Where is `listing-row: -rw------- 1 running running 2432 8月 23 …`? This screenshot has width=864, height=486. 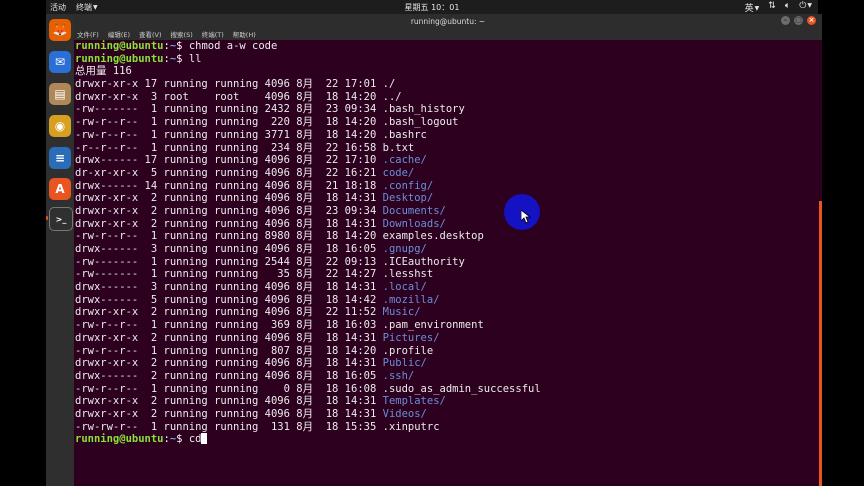 listing-row: -rw------- 1 running running 2432 8月 23 … is located at coordinates (447, 109).